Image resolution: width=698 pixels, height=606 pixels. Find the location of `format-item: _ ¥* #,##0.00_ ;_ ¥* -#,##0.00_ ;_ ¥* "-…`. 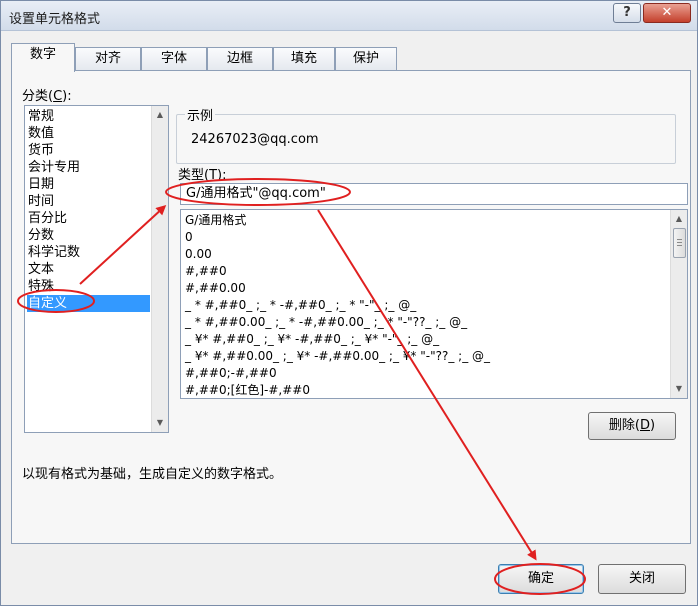

format-item: _ ¥* #,##0.00_ ;_ ¥* -#,##0.00_ ;_ ¥* "-… is located at coordinates (337, 356).